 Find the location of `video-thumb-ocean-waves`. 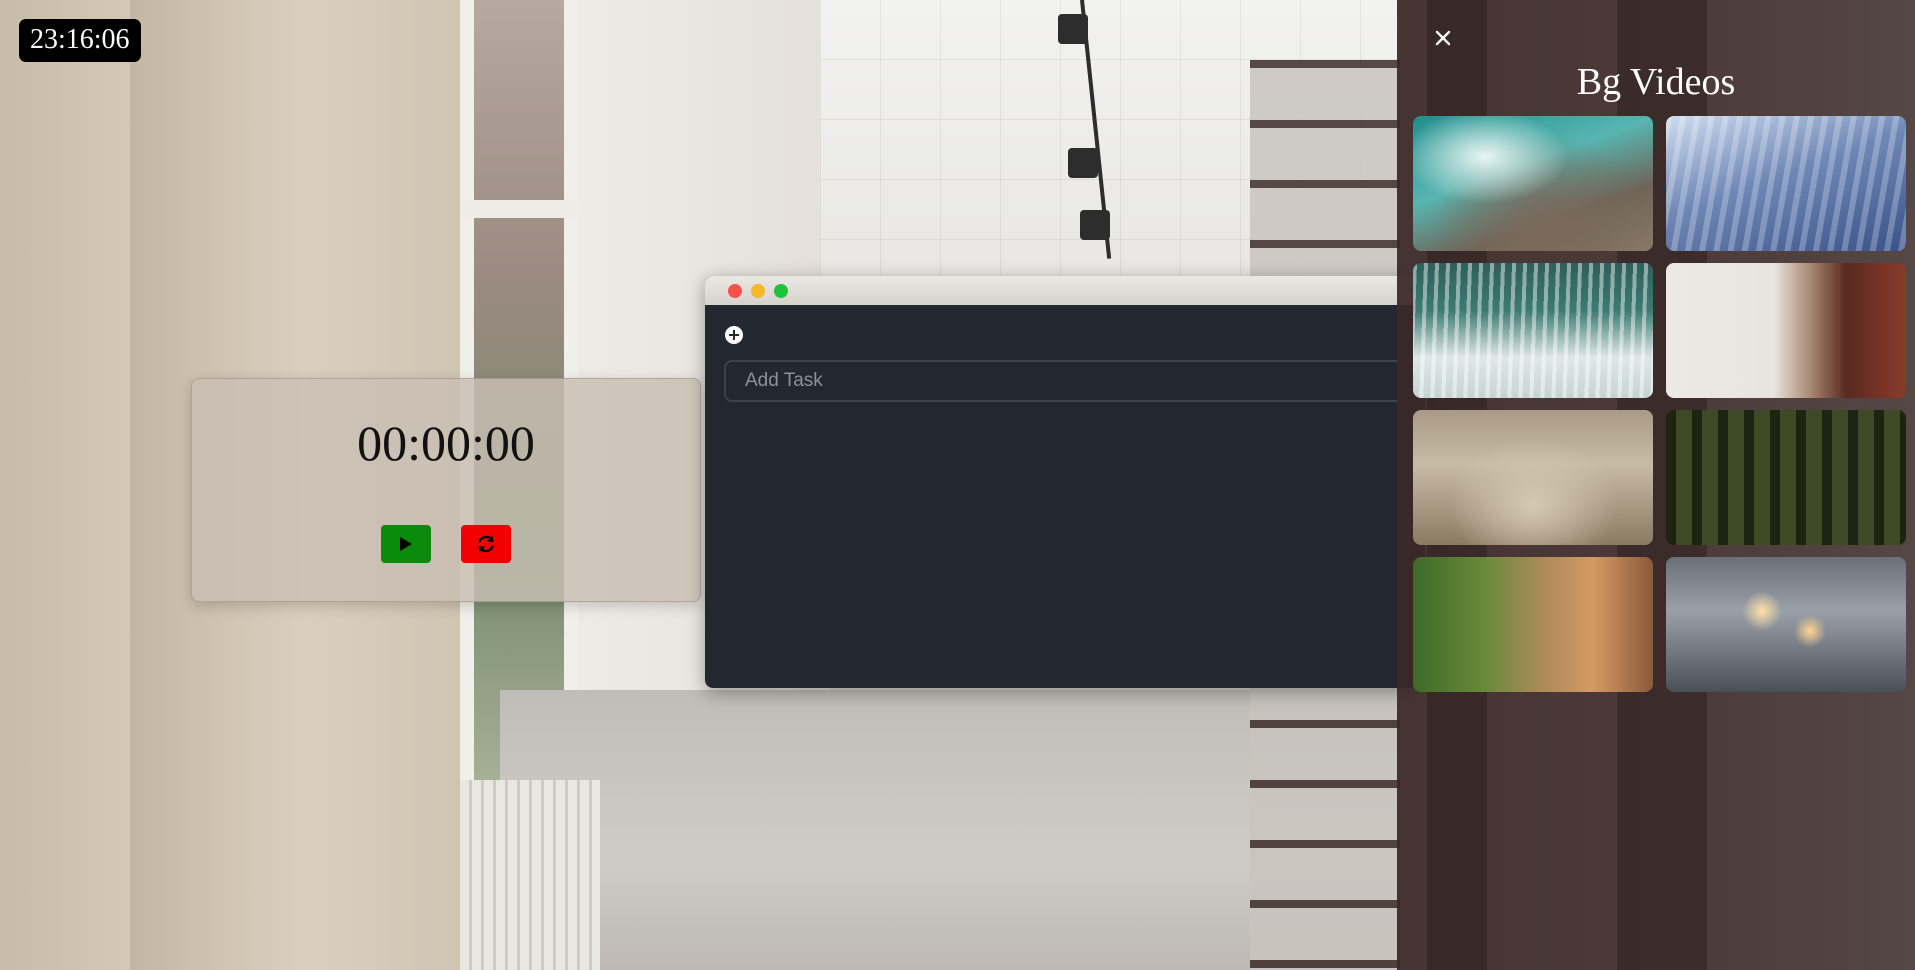

video-thumb-ocean-waves is located at coordinates (1533, 183).